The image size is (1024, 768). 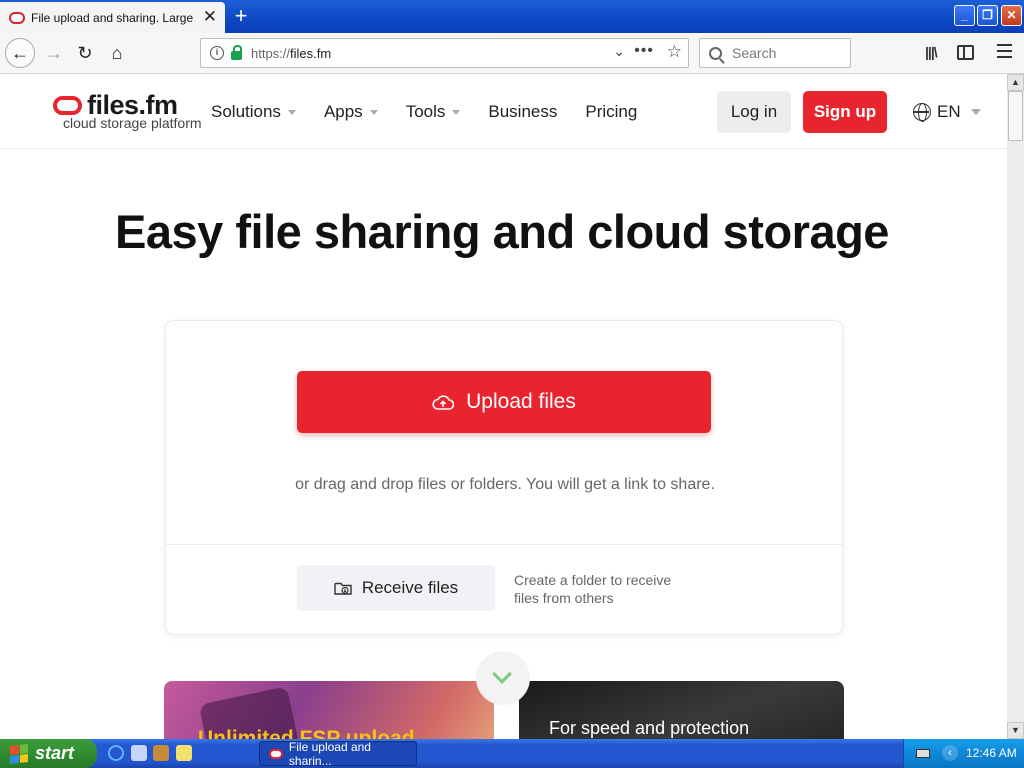 I want to click on new-tab-button: +, so click(x=241, y=16).